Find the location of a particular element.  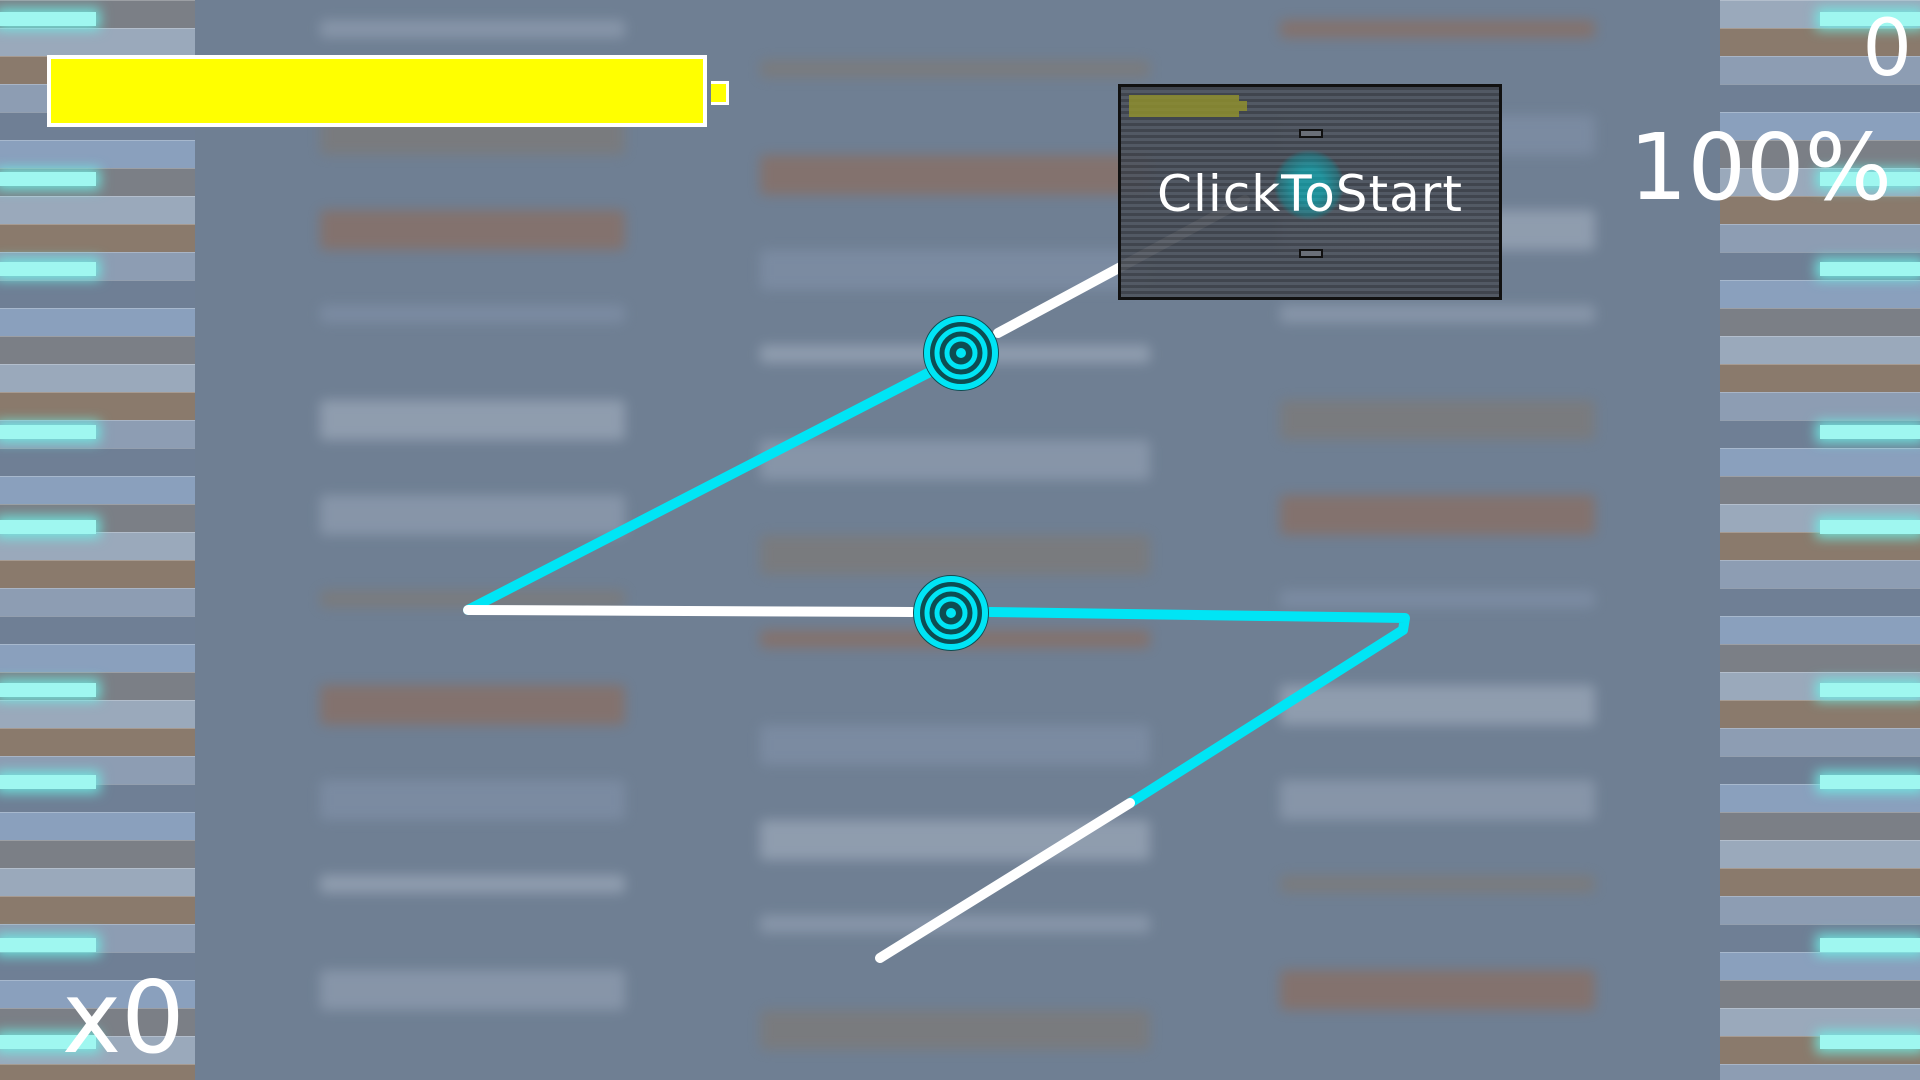

click-to-start-label: ClickToStart is located at coordinates (1310, 194).